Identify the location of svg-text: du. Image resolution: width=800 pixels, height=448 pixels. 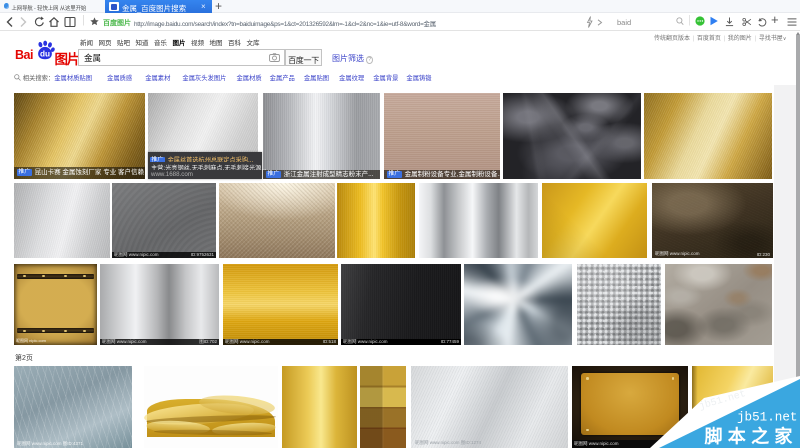
(45, 54).